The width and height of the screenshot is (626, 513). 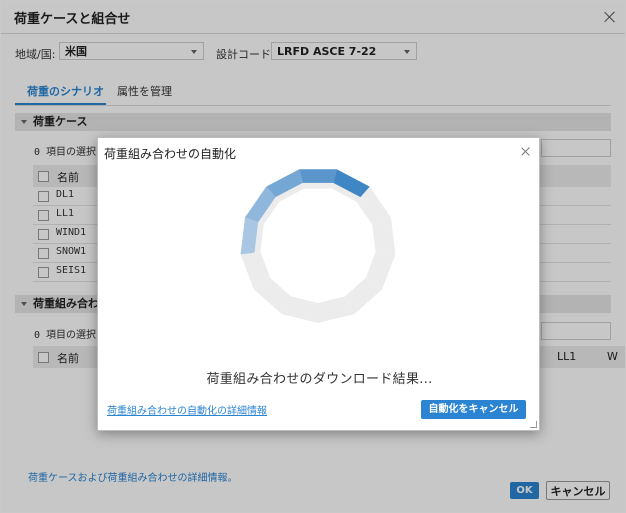 I want to click on cancel-automation-button: 自動化をキャンセル, so click(x=473, y=409).